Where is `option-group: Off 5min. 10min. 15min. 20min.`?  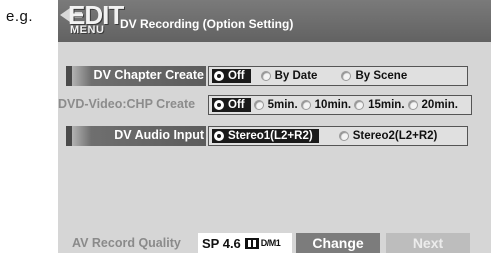
option-group: Off 5min. 10min. 15min. 20min. is located at coordinates (340, 105).